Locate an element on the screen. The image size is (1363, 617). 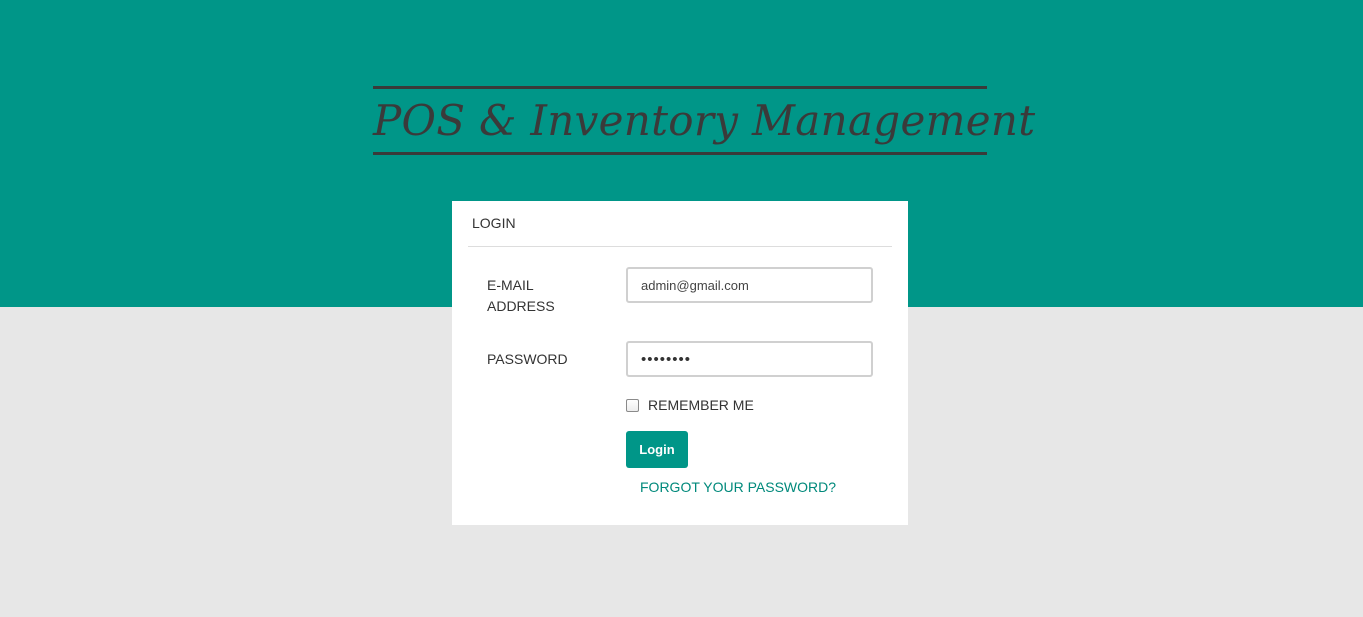
login-title: LOGIN is located at coordinates (494, 223).